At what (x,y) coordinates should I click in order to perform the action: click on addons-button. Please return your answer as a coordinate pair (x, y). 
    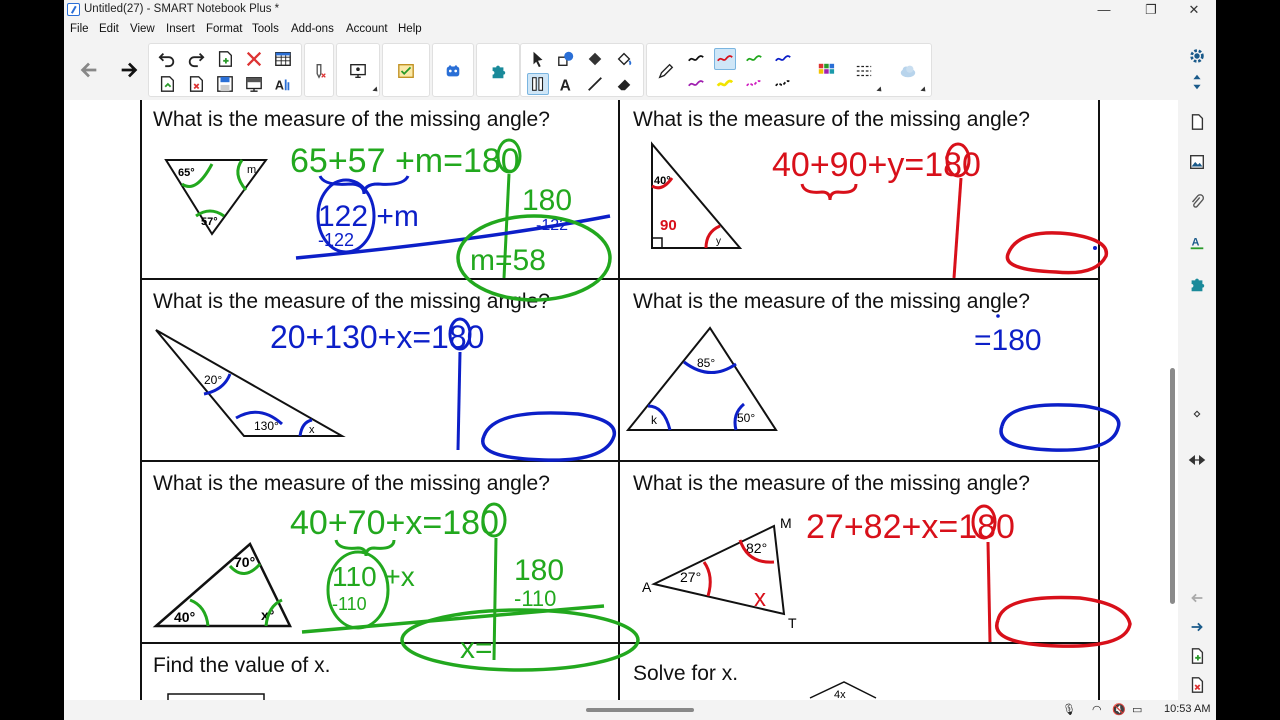
    Looking at the image, I should click on (498, 71).